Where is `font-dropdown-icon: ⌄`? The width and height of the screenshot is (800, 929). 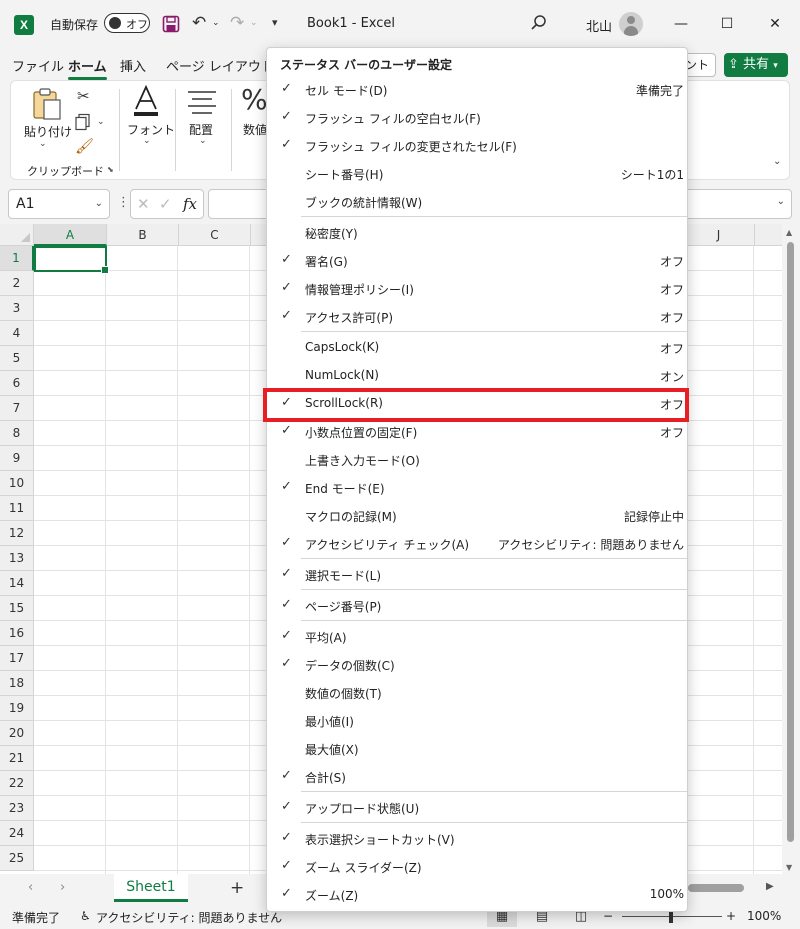 font-dropdown-icon: ⌄ is located at coordinates (147, 141).